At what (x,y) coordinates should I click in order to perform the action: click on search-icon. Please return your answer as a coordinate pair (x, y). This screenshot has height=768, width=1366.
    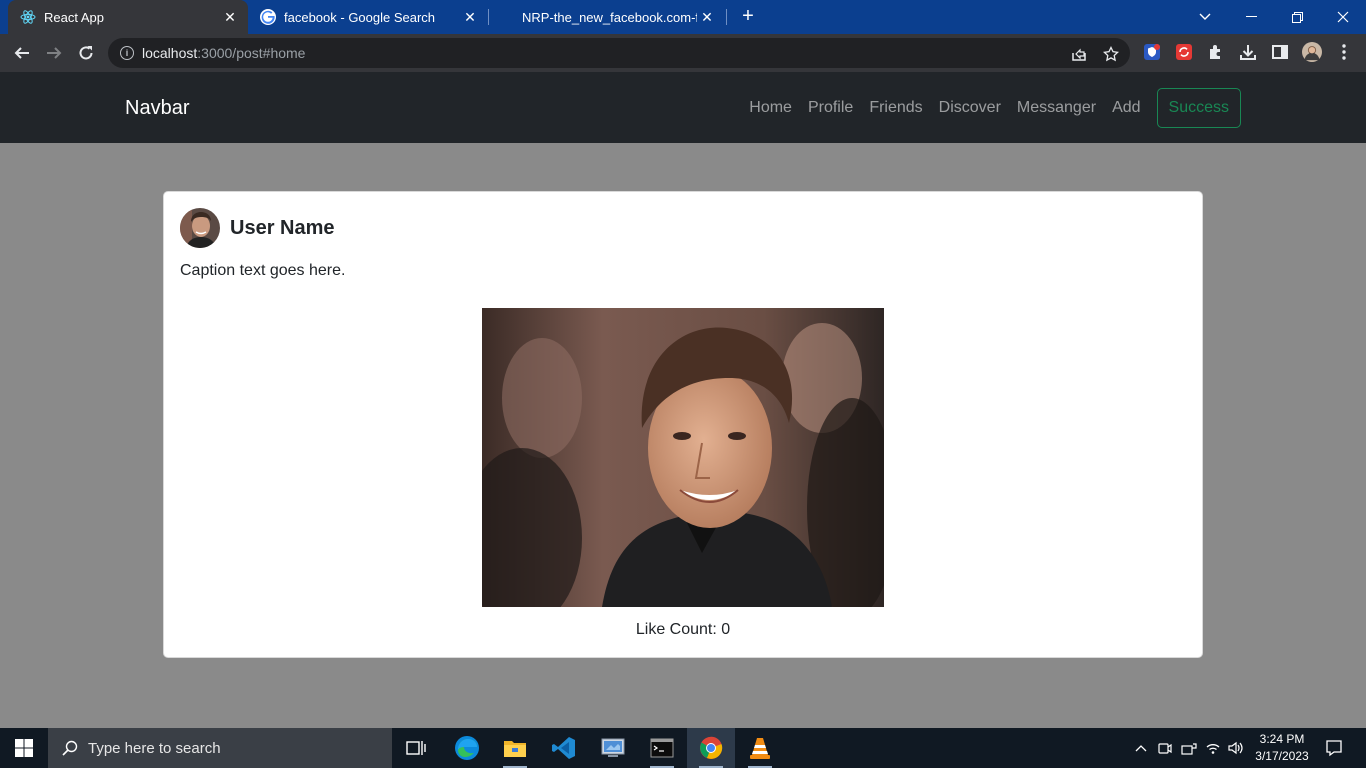
    Looking at the image, I should click on (70, 748).